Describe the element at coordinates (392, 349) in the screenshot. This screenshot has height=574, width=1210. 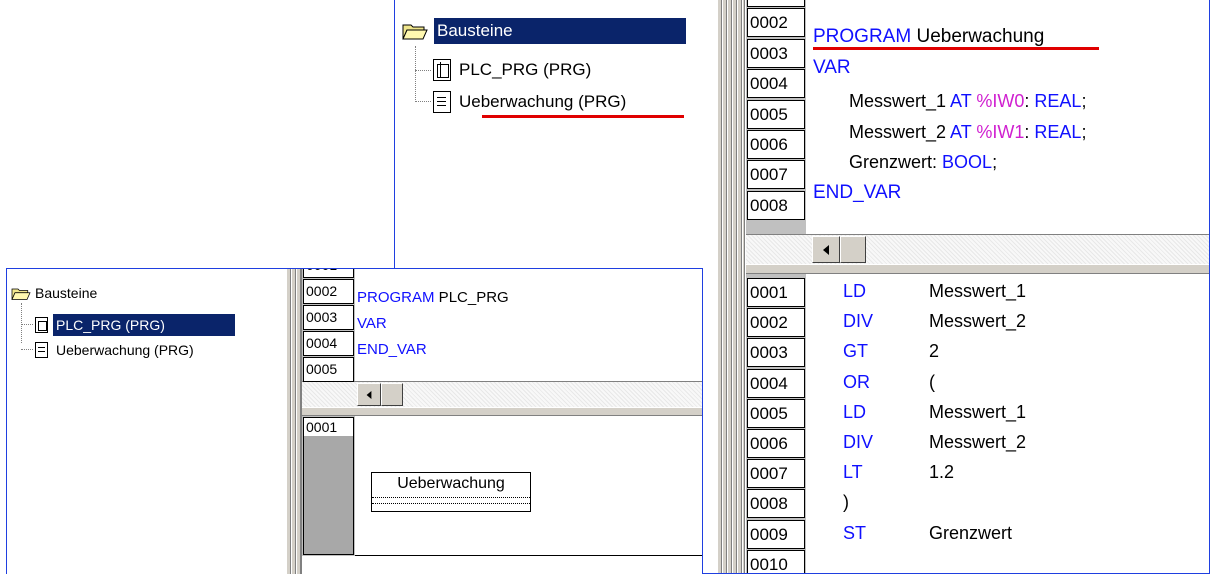
I see `small-decl-line-4: END_VAR` at that location.